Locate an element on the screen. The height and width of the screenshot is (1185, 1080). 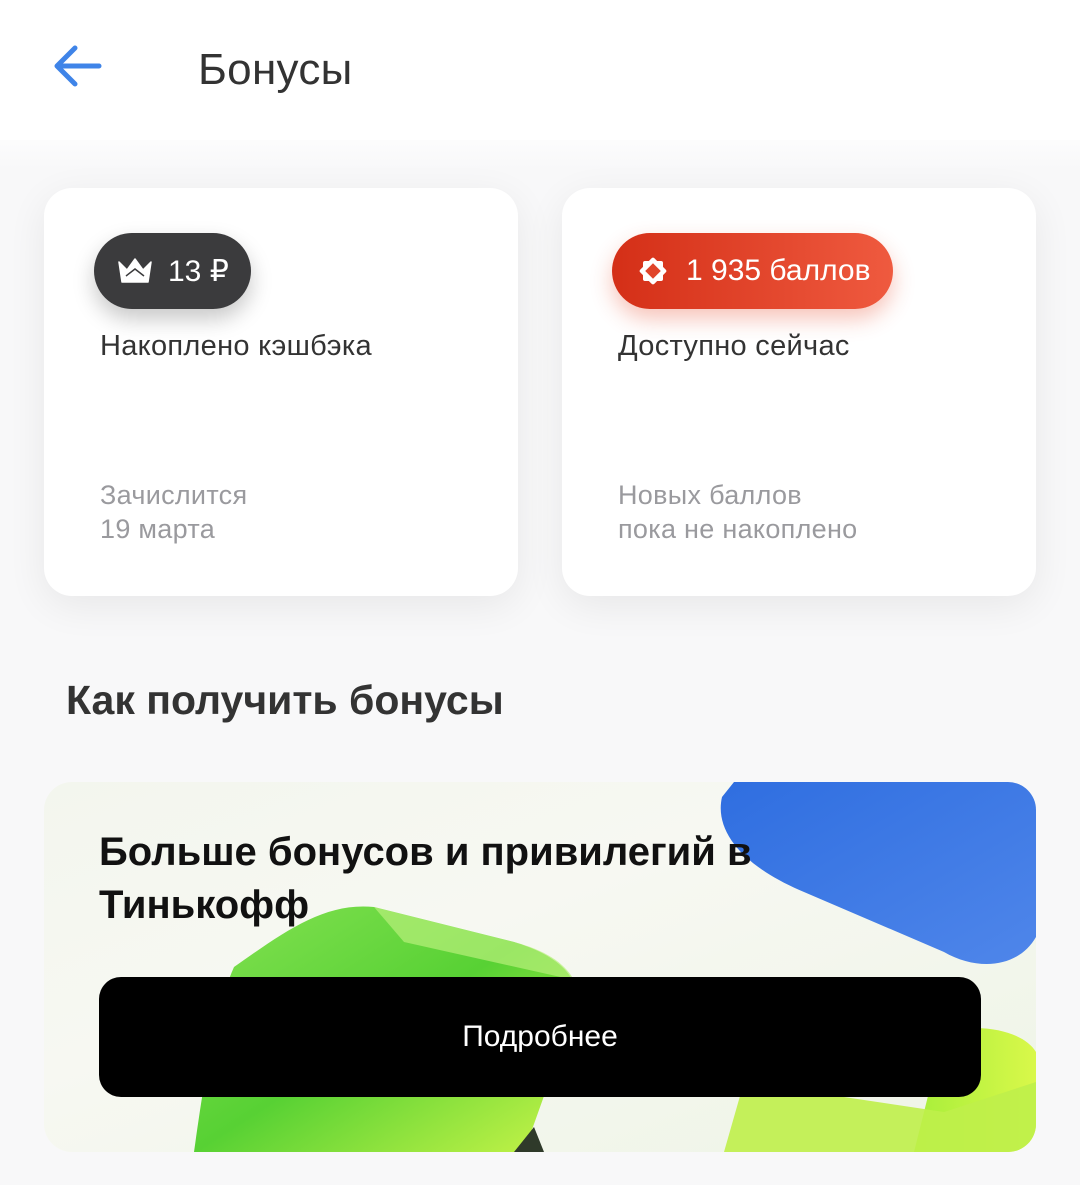
points-label: Доступно сейчас is located at coordinates (734, 346).